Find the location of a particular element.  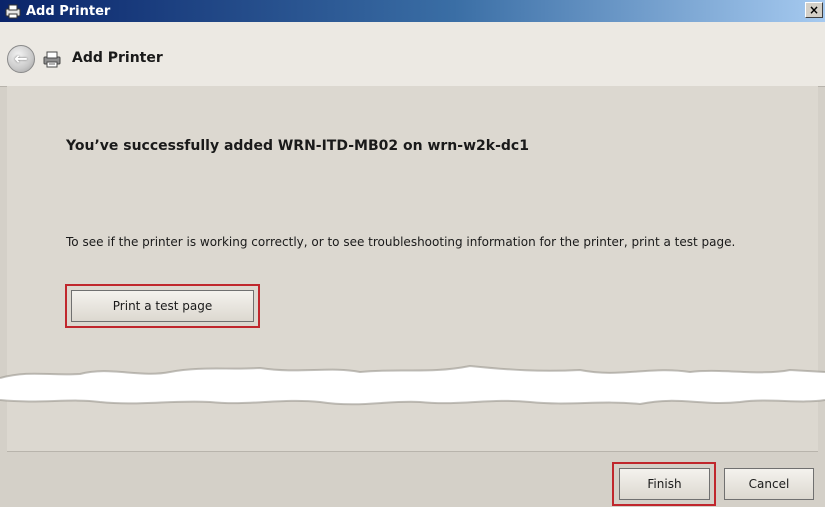

title-bar: Add Printer × is located at coordinates (412, 11).